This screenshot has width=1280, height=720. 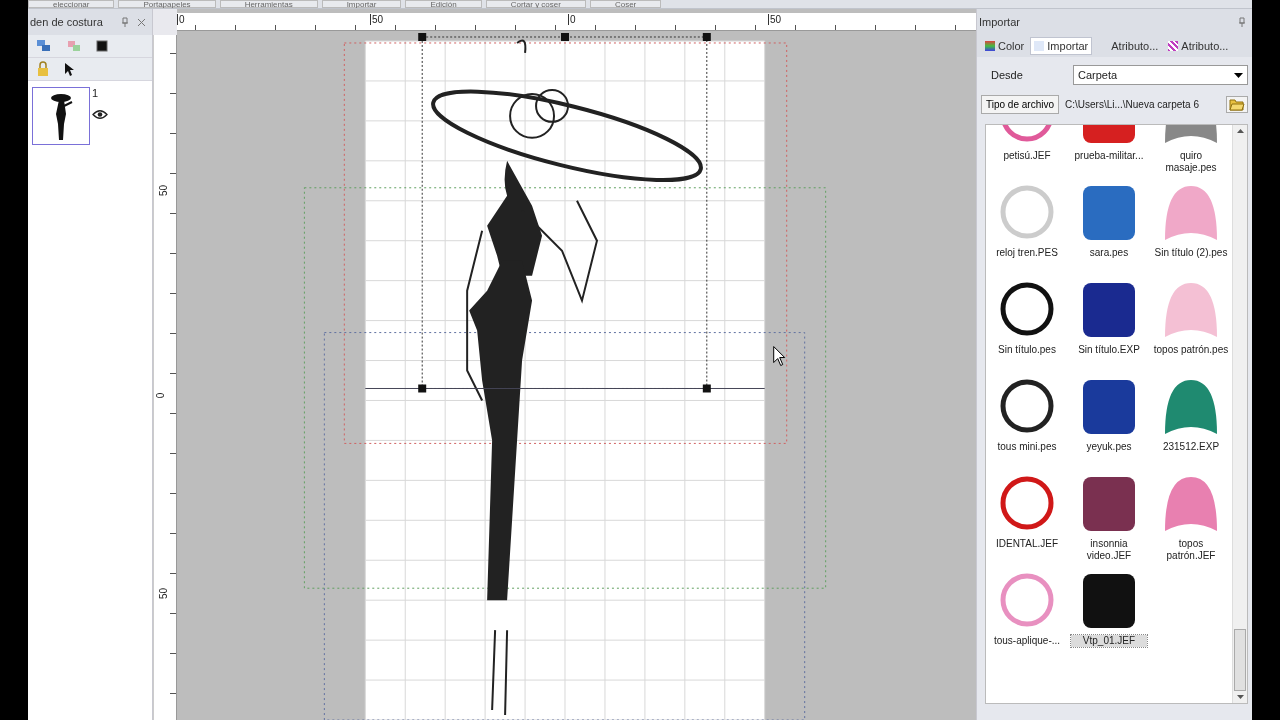 I want to click on file-name: petisú.JEF, so click(x=1027, y=156).